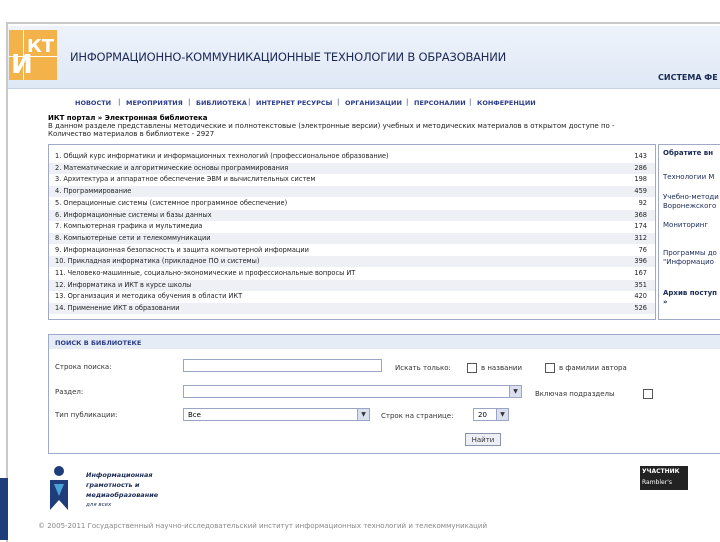  I want to click on logo-line: медиаобразование, so click(122, 495).